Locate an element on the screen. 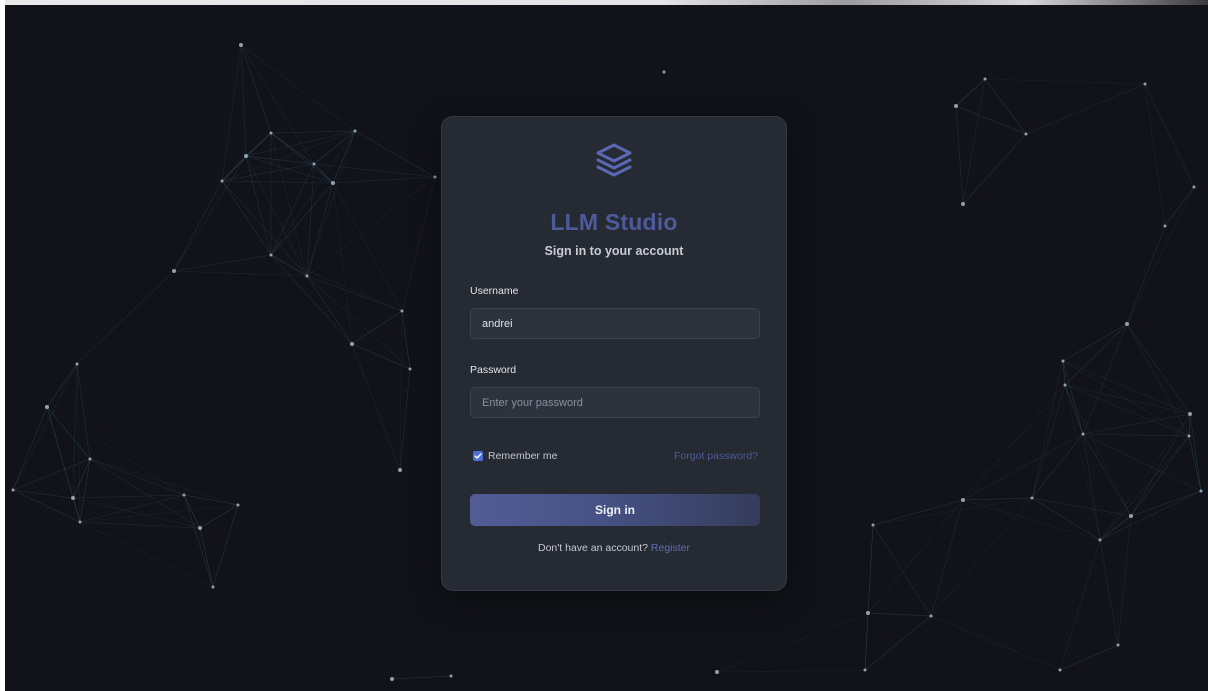 This screenshot has width=1208, height=691. stacked-layers-icon is located at coordinates (614, 160).